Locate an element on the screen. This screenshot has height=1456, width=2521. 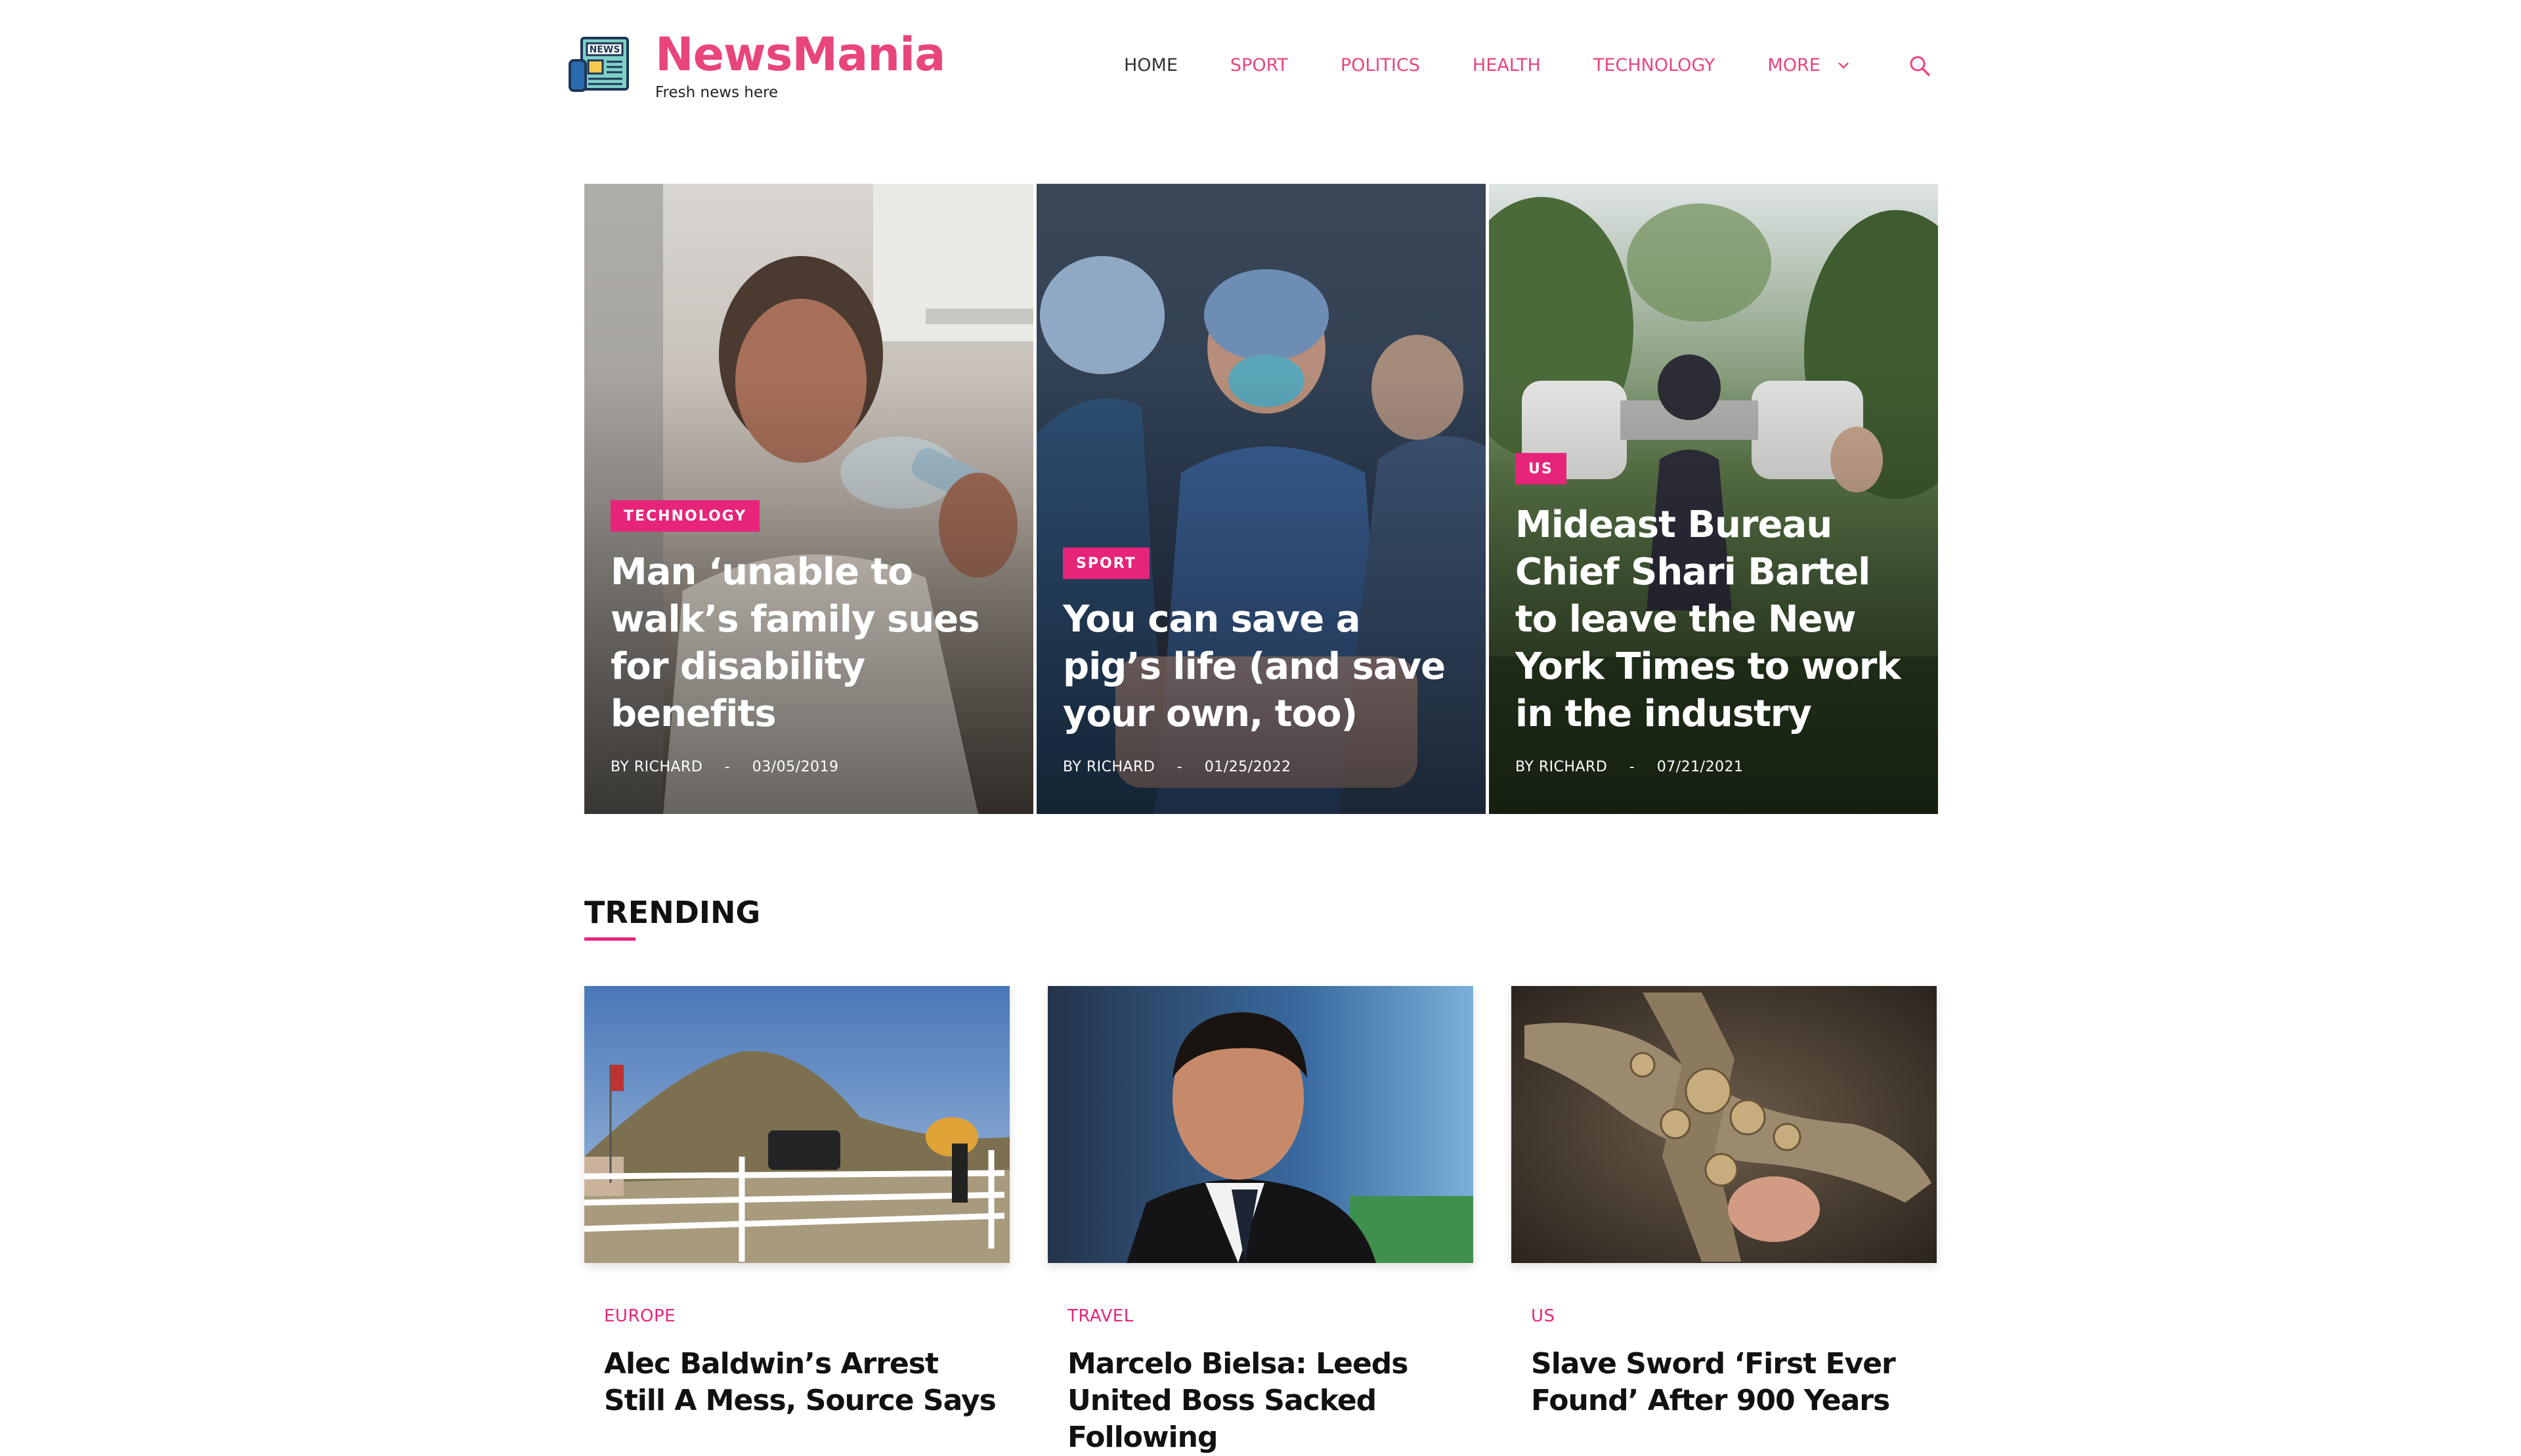
search-icon is located at coordinates (1919, 65).